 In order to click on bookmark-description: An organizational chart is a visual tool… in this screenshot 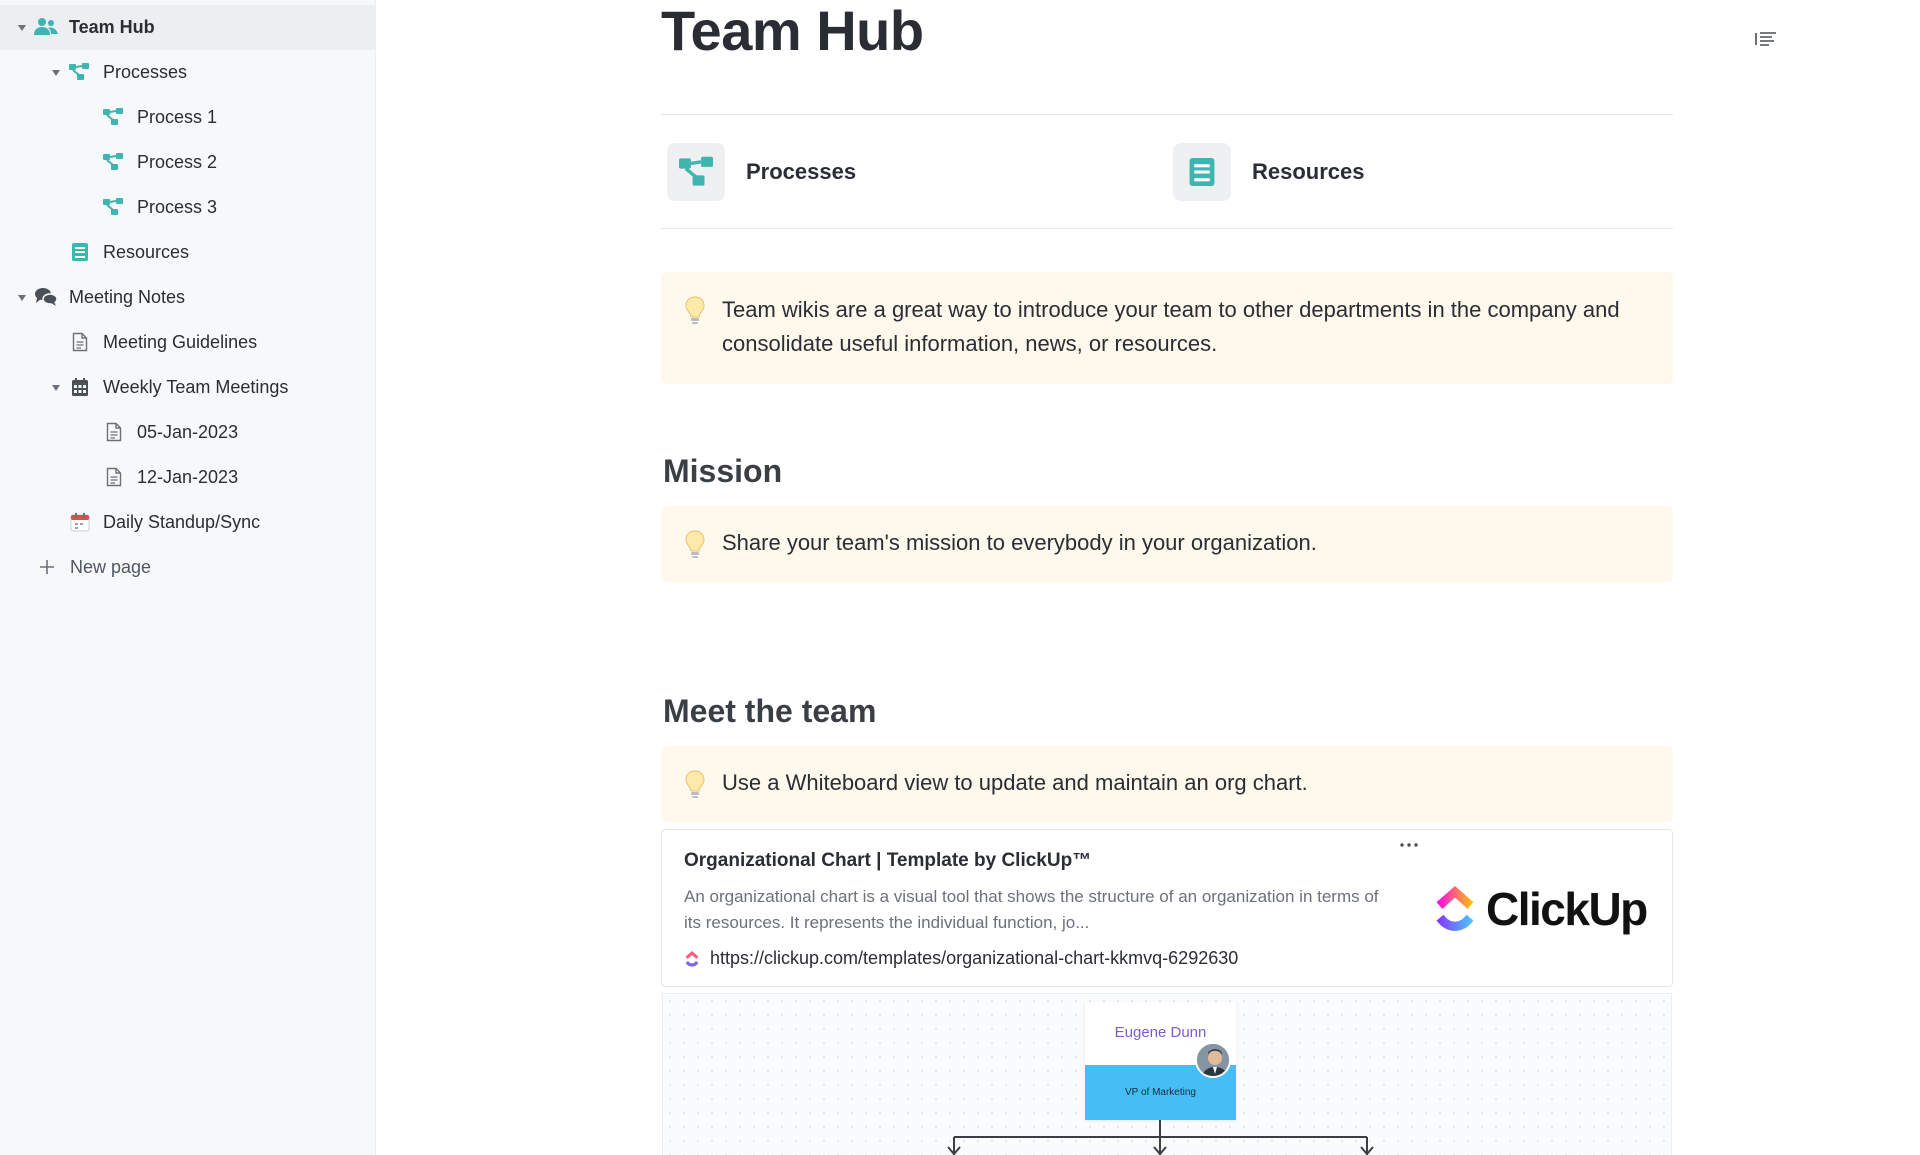, I will do `click(1031, 909)`.